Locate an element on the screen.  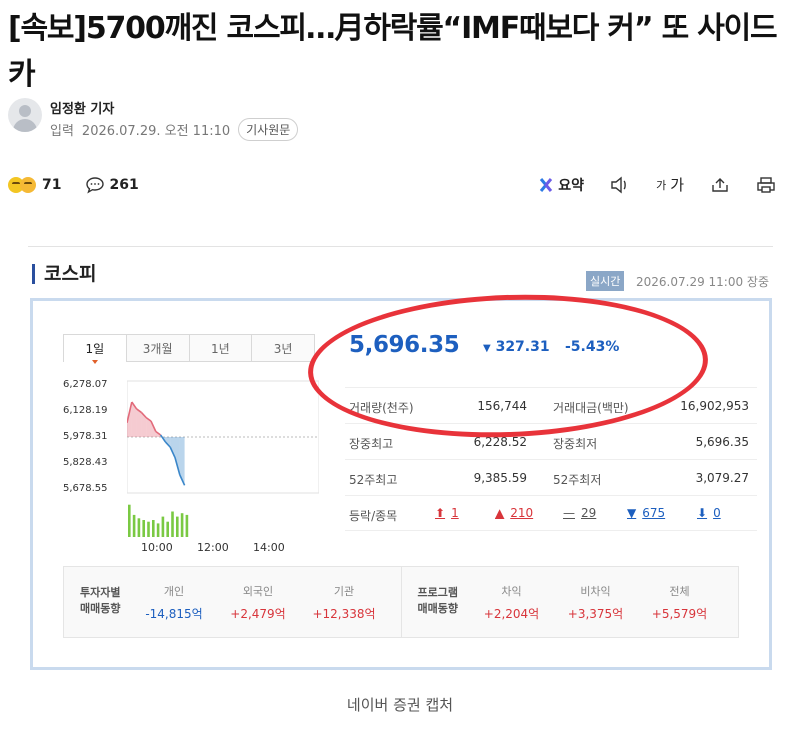
period-tabs: 1일 3개월 1년 3년 is located at coordinates (189, 349).